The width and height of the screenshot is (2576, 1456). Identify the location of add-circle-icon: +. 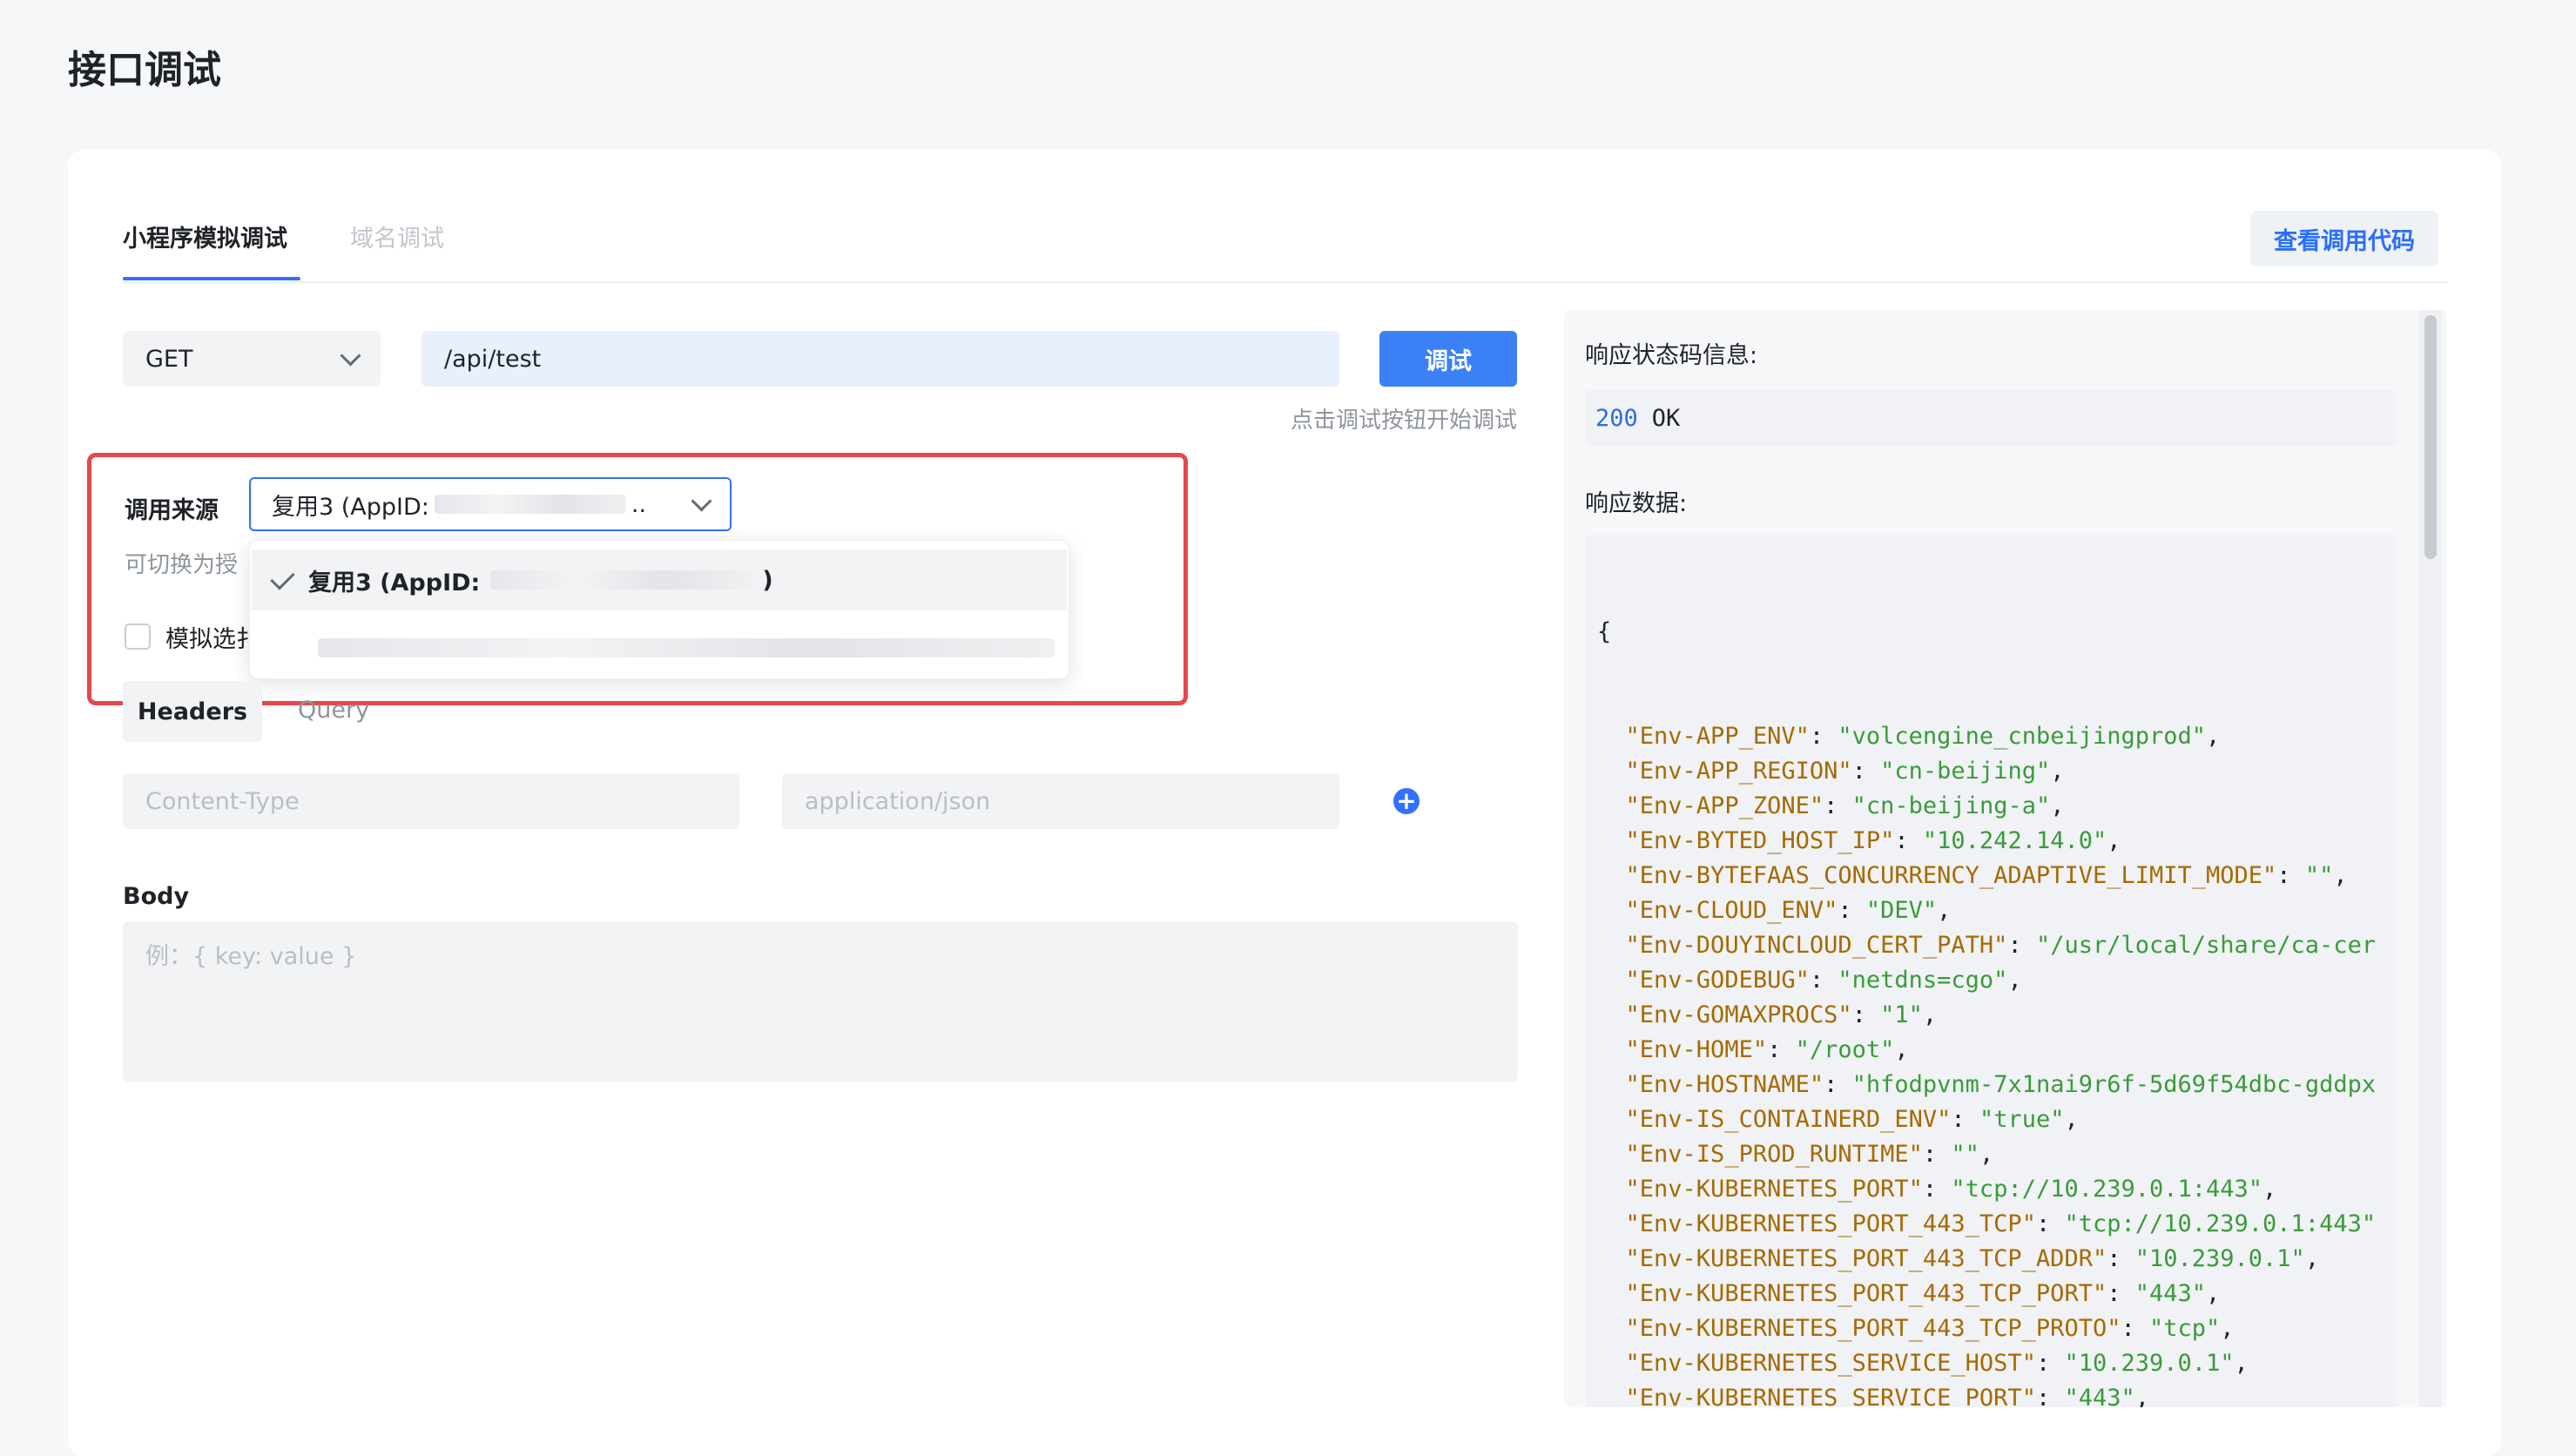
(1406, 801).